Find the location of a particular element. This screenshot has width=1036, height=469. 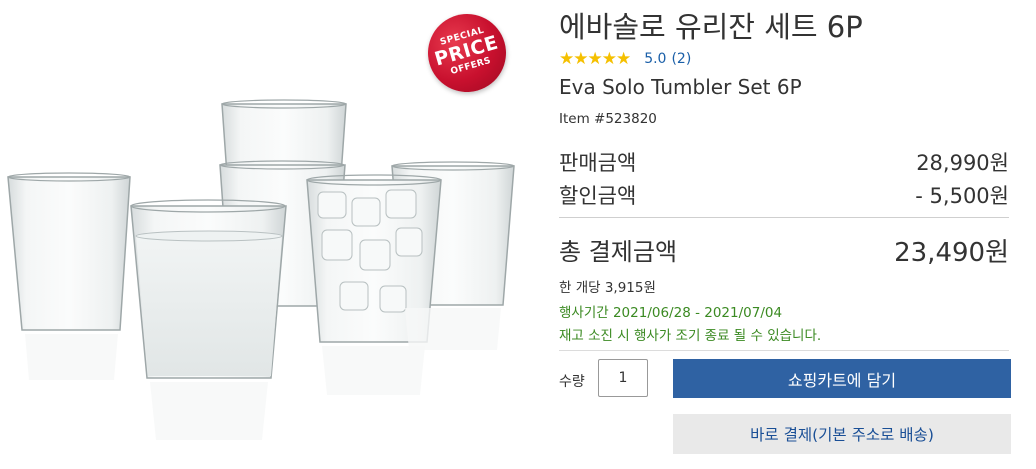

stock-notice: 재고 소진 시 행사가 조기 종료 될 수 있습니다. is located at coordinates (690, 336).